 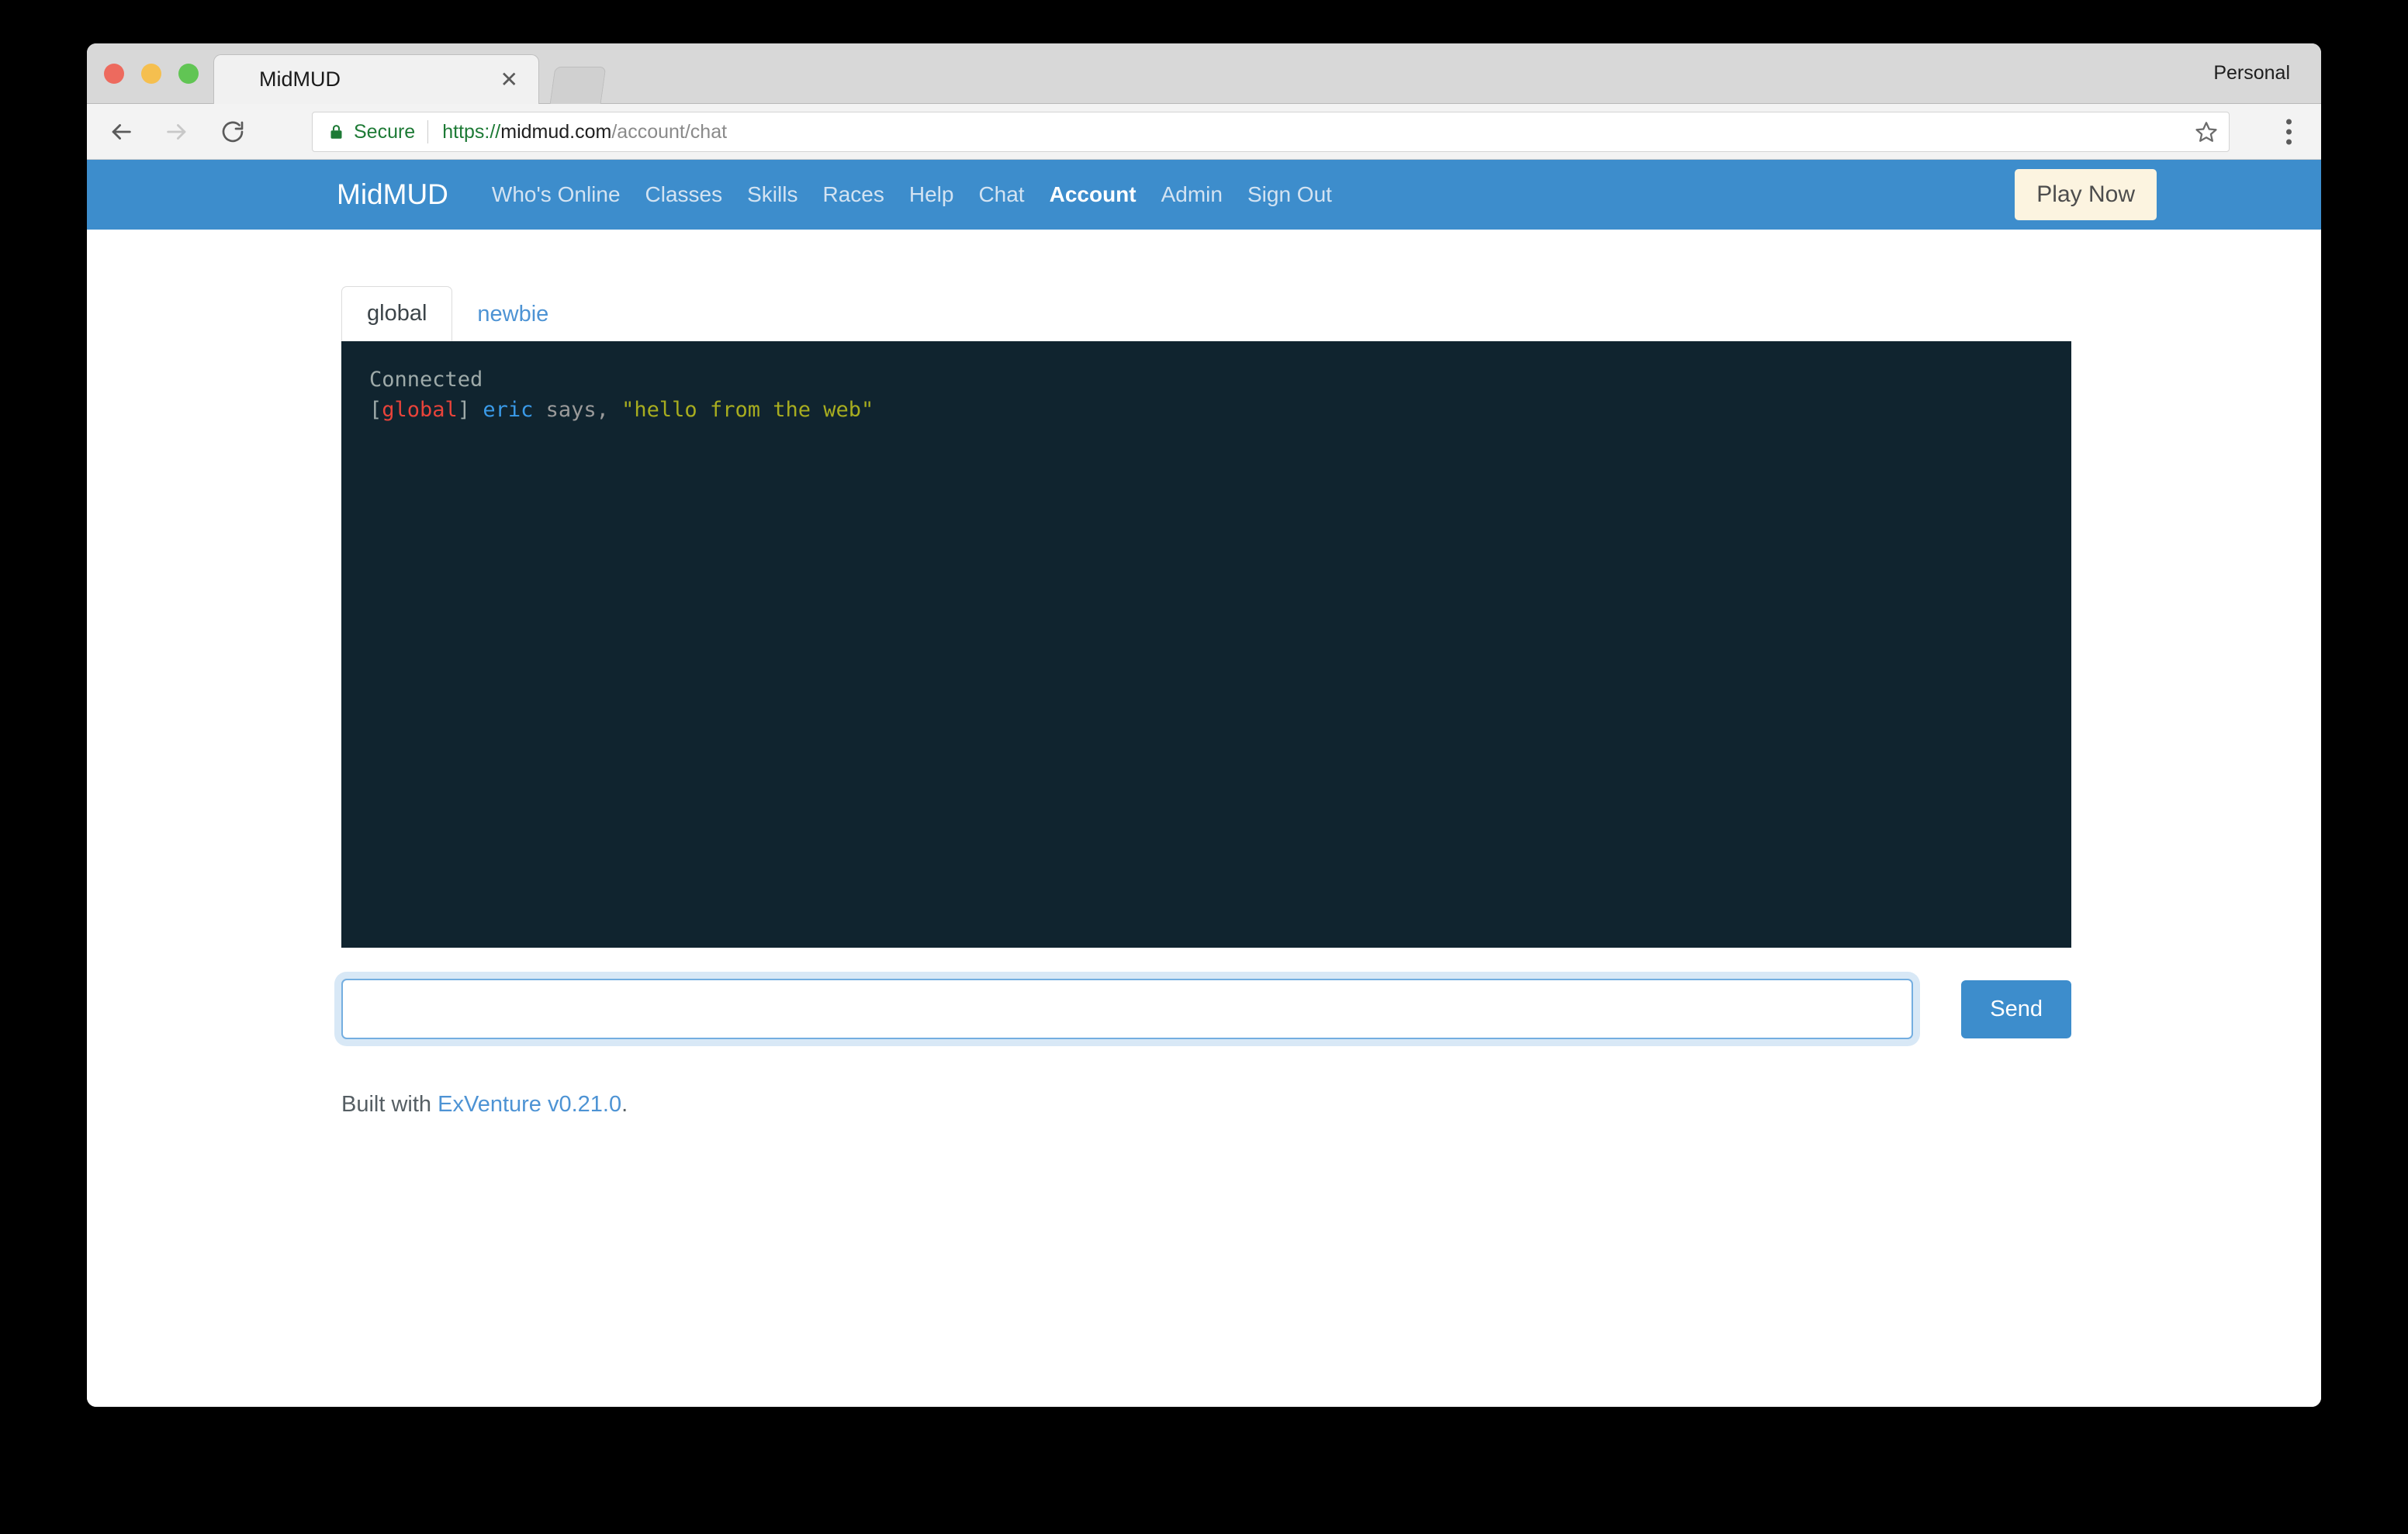 I want to click on chat-says-verb: says,, so click(x=577, y=410).